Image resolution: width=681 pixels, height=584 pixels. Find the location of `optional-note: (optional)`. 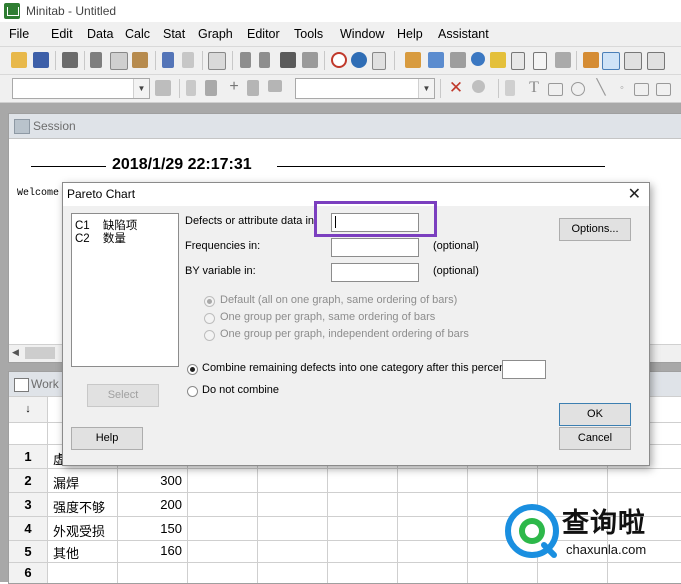

optional-note: (optional) is located at coordinates (456, 271).